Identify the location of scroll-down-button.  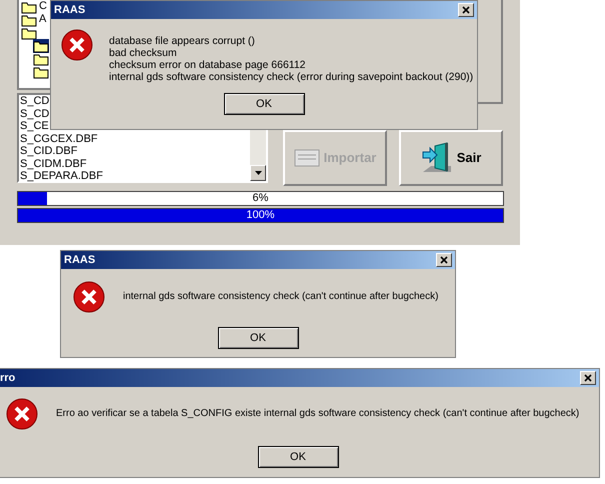
(258, 173).